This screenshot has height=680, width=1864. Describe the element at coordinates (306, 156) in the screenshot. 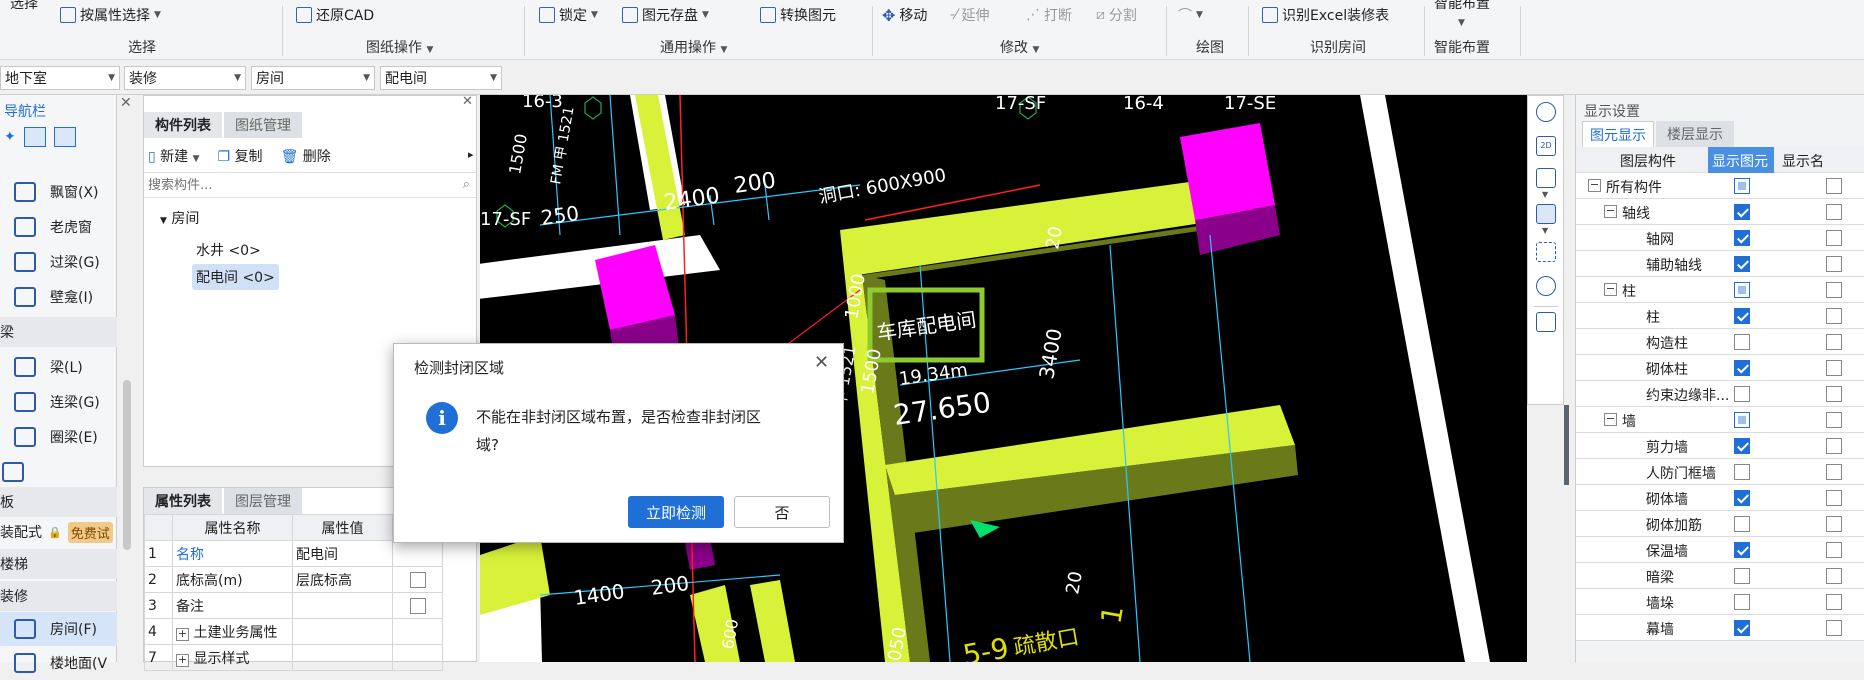

I see `delete-button: 🗑 删除` at that location.